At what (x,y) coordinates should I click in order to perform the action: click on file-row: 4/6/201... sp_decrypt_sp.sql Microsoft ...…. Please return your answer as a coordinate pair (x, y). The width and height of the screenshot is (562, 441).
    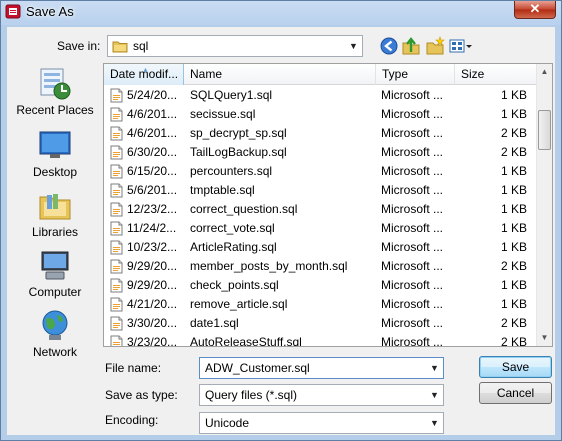
    Looking at the image, I should click on (320, 133).